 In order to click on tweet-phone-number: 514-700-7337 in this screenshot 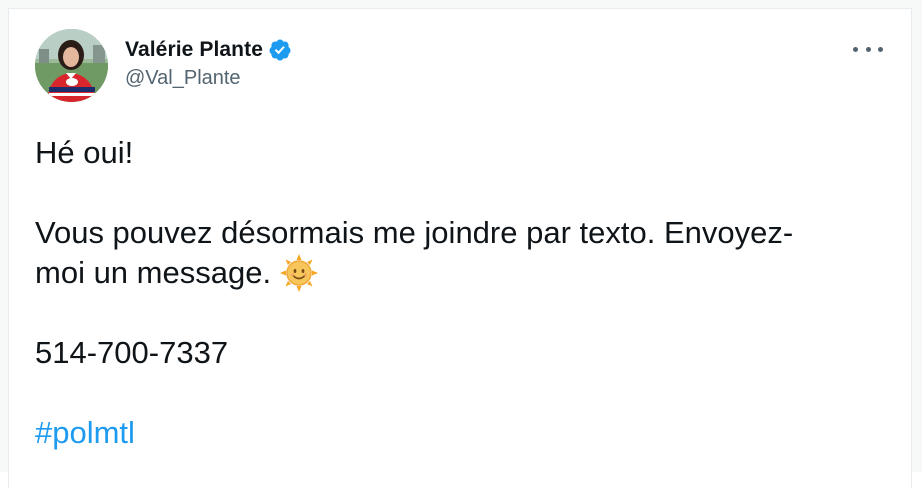, I will do `click(132, 352)`.